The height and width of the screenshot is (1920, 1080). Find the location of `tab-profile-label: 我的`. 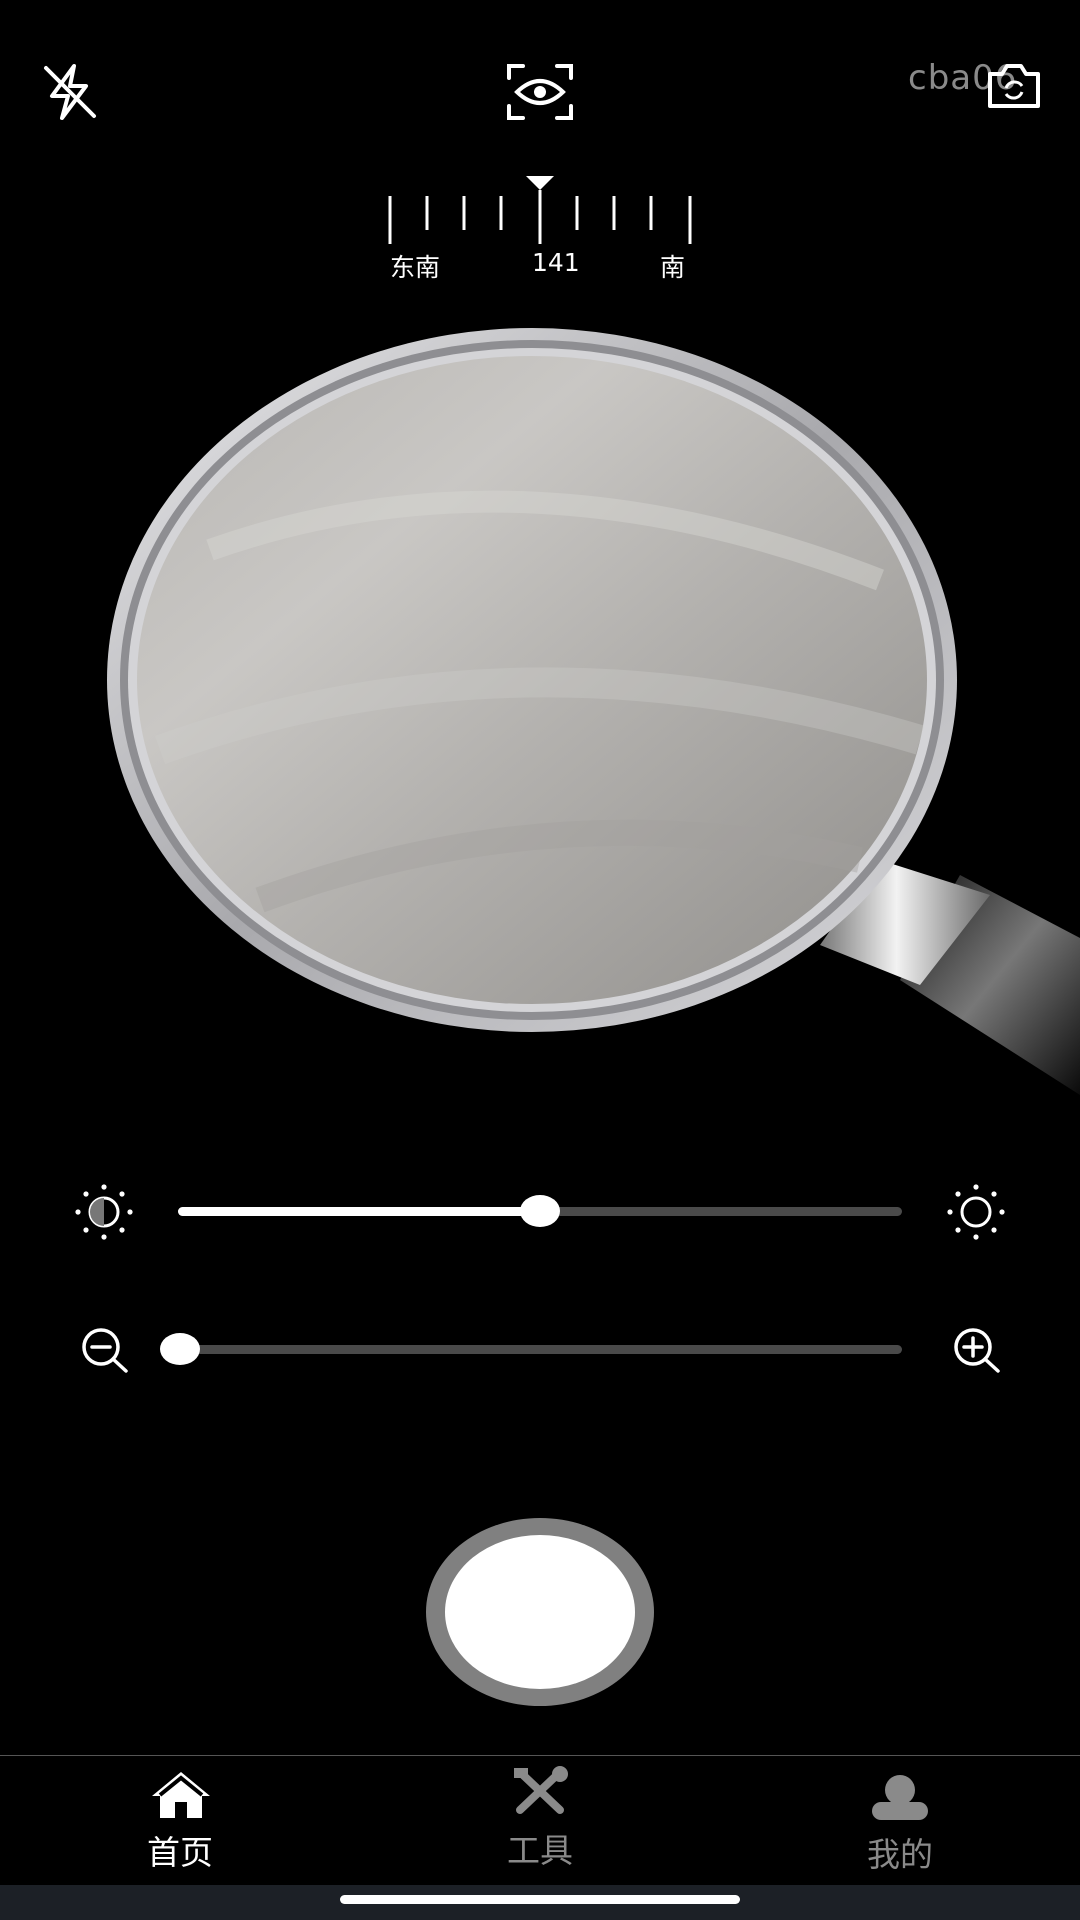

tab-profile-label: 我的 is located at coordinates (900, 1854).